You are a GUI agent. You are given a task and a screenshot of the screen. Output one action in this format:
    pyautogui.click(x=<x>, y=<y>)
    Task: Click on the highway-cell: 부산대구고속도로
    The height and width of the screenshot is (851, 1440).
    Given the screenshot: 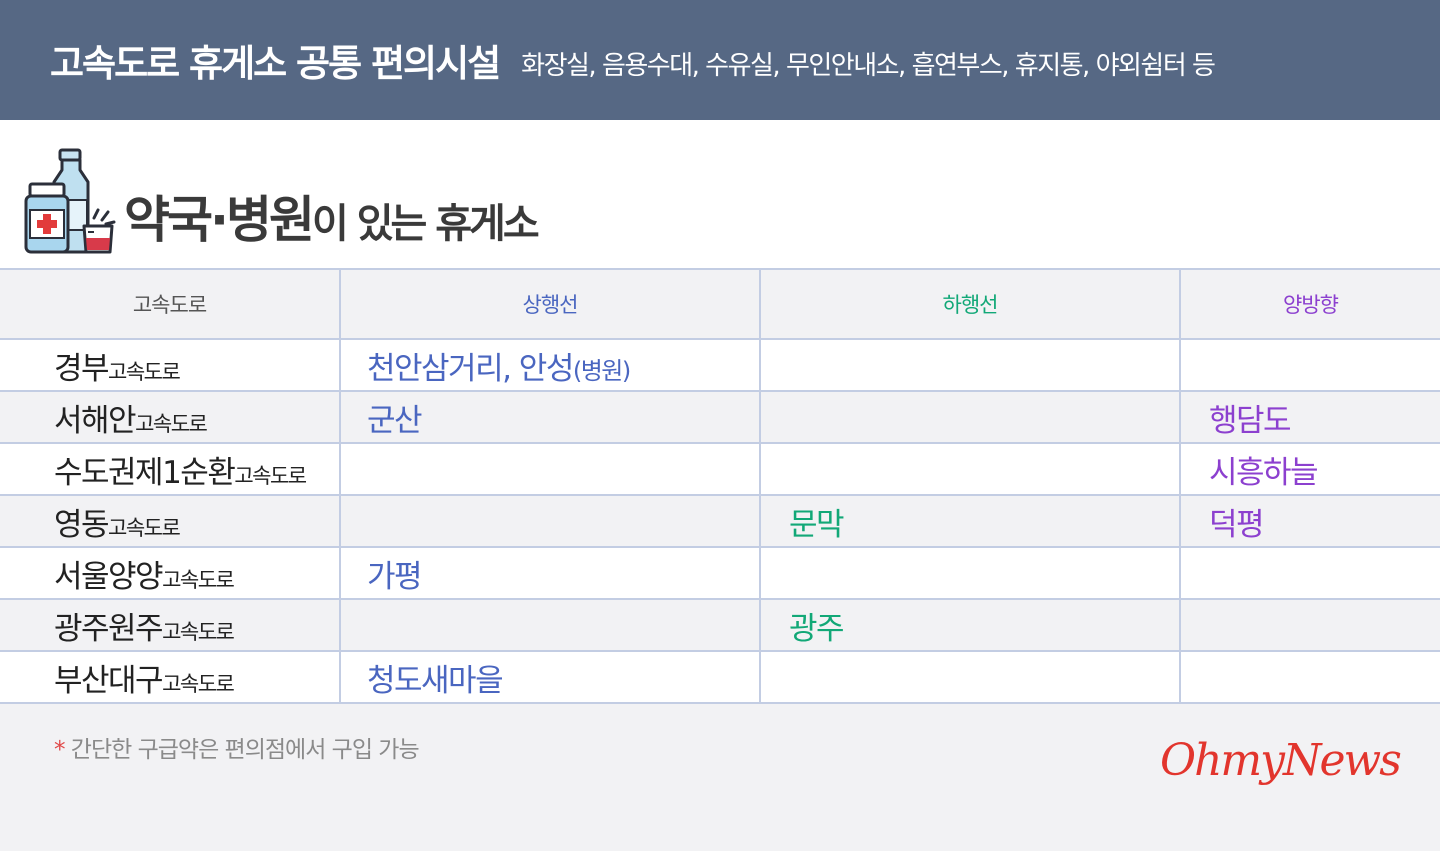 What is the action you would take?
    pyautogui.click(x=170, y=677)
    